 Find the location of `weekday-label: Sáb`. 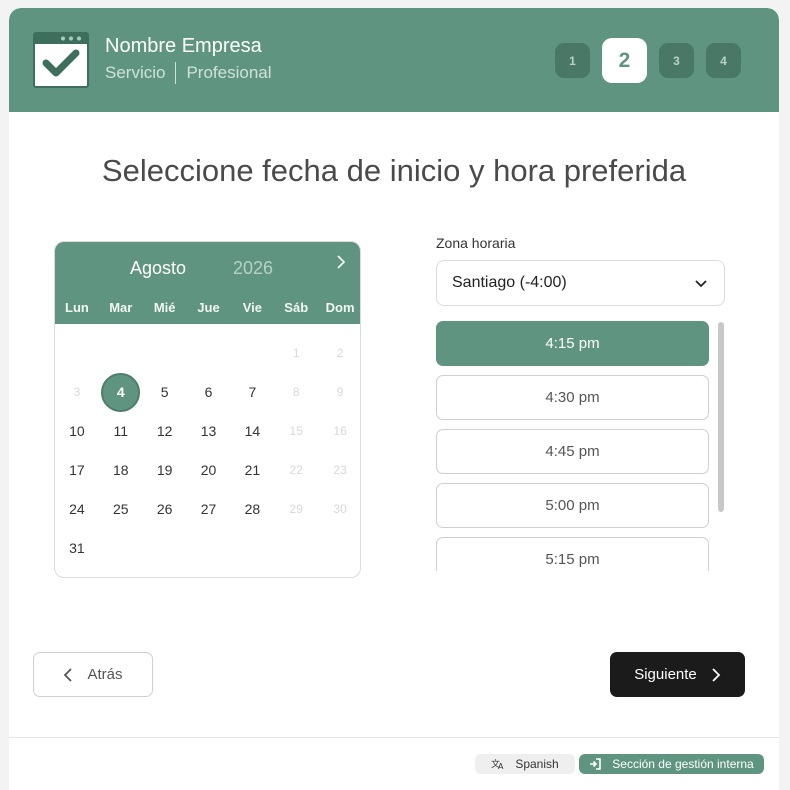

weekday-label: Sáb is located at coordinates (296, 307).